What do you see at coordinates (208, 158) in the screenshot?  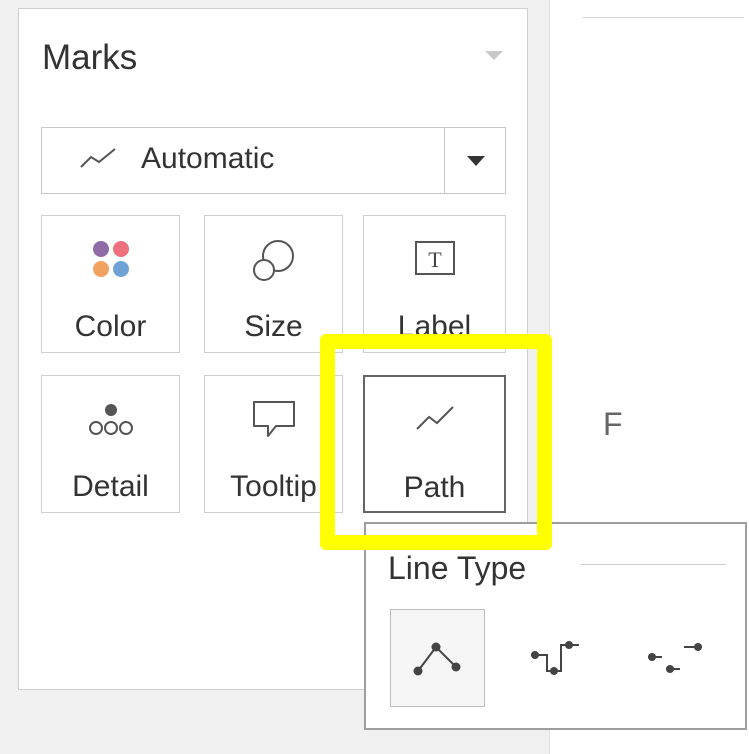 I see `mark-type-label: Automatic` at bounding box center [208, 158].